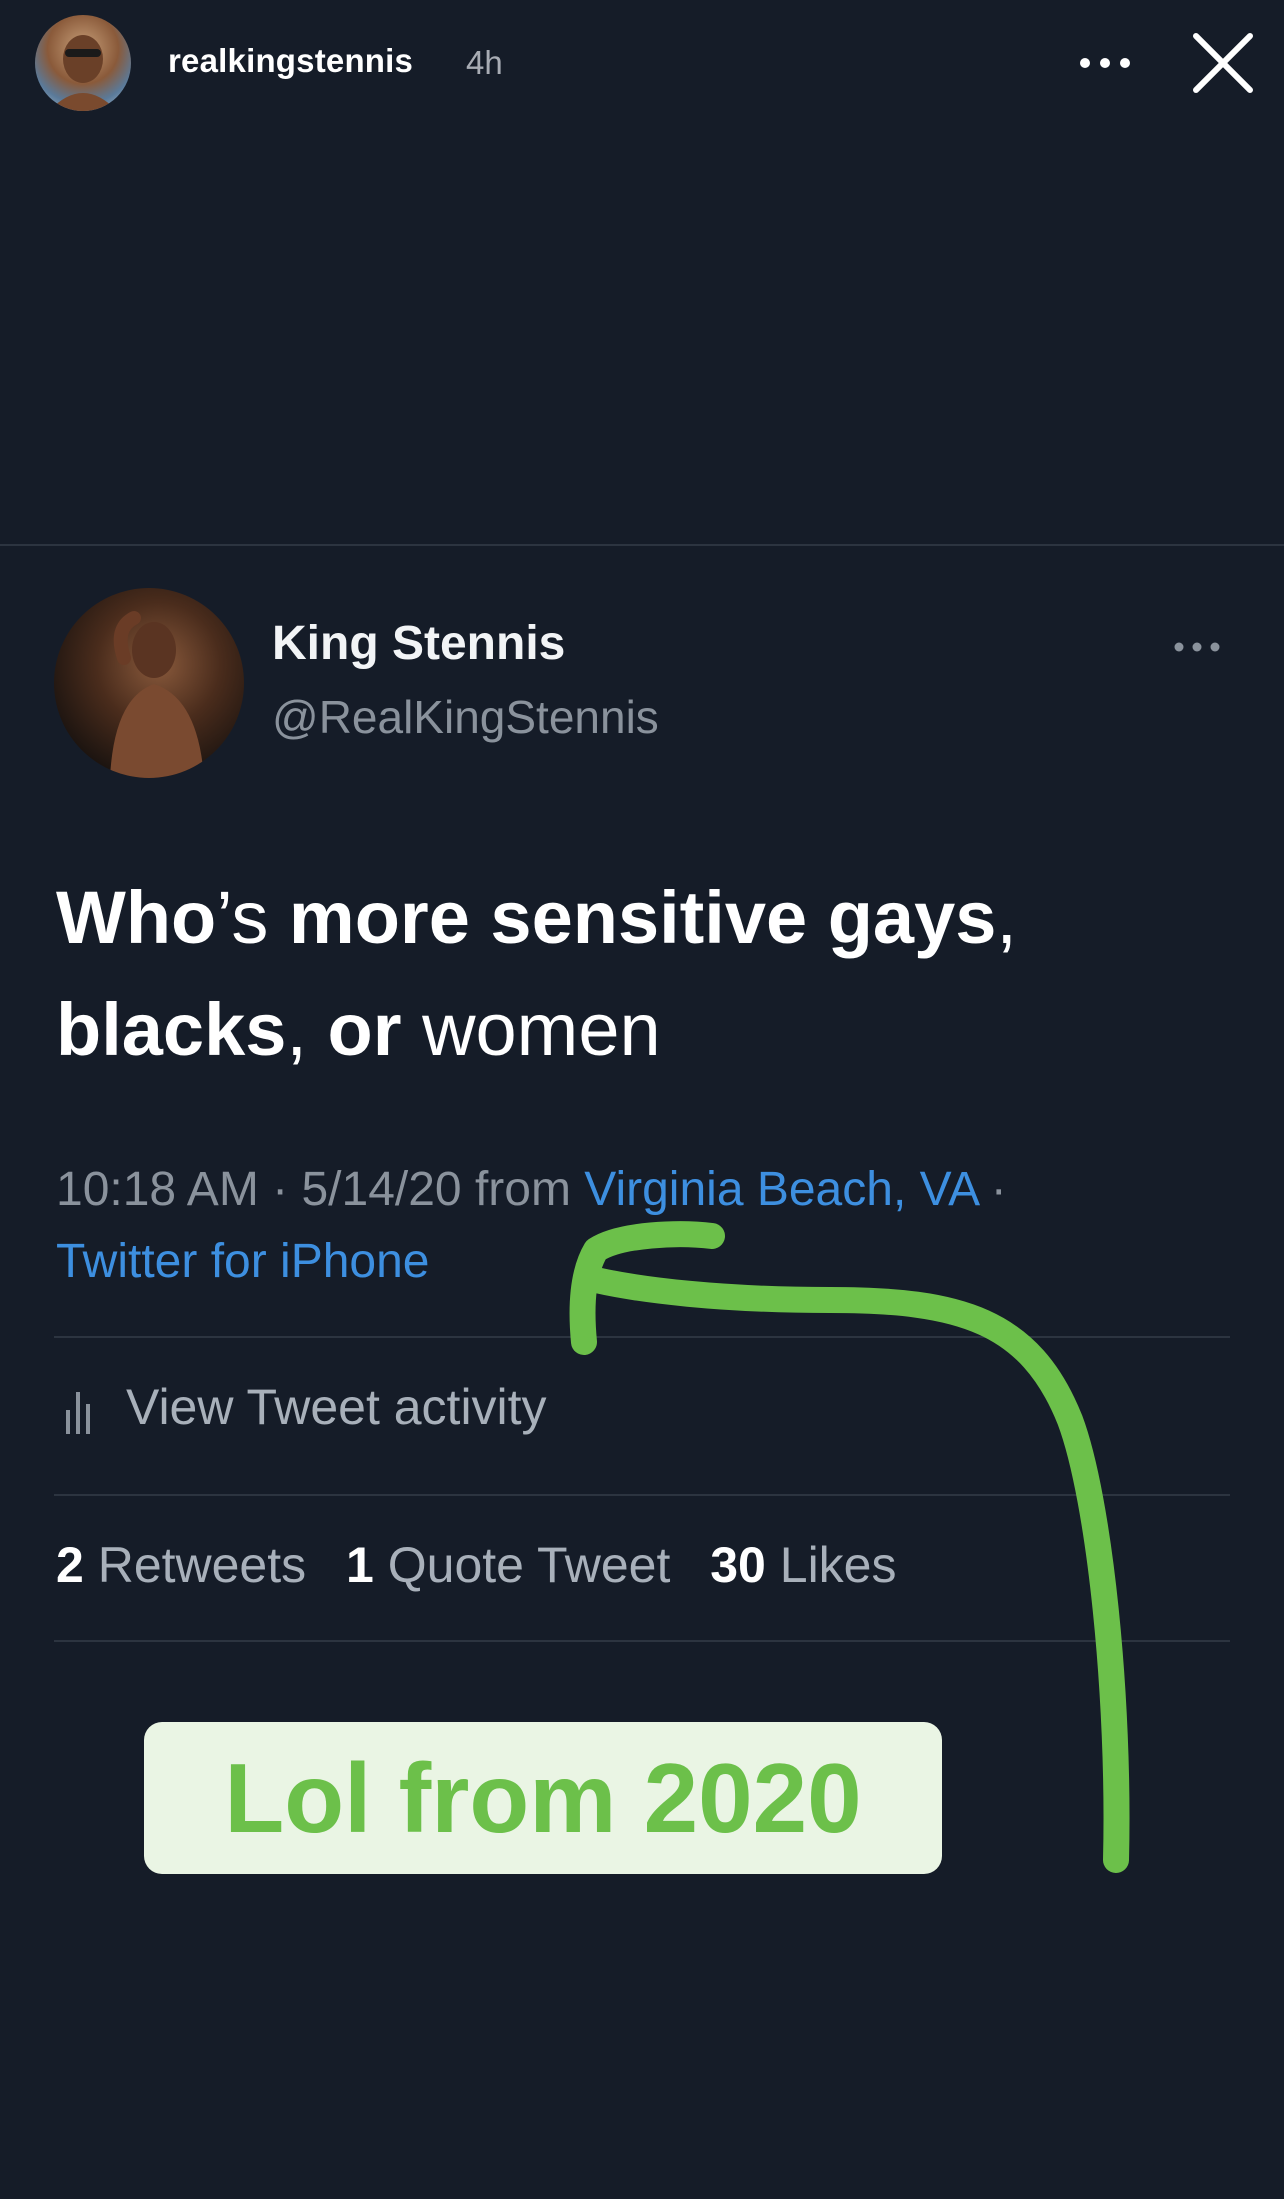 The image size is (1284, 2199). What do you see at coordinates (82, 1411) in the screenshot?
I see `bar-chart-icon` at bounding box center [82, 1411].